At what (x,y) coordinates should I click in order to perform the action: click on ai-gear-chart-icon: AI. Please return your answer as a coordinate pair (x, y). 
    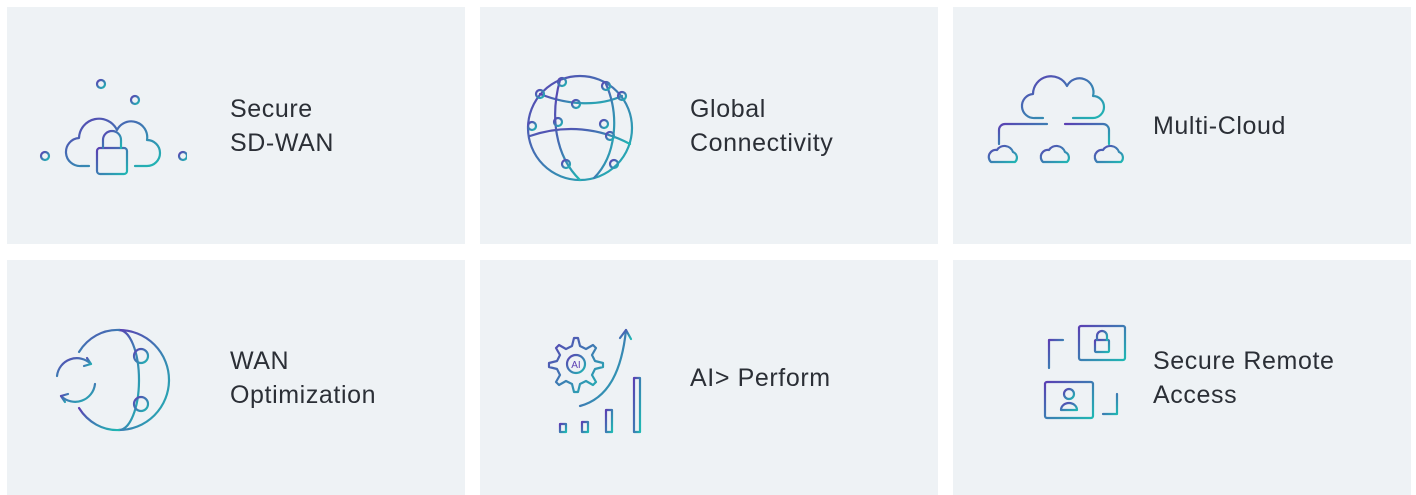
    Looking at the image, I should click on (585, 378).